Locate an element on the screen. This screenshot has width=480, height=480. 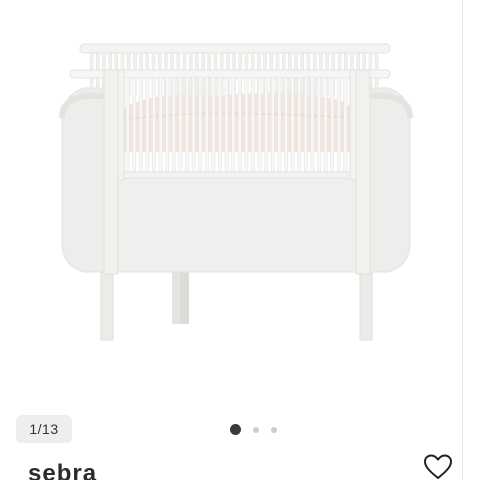
carousel-dots is located at coordinates (253, 429).